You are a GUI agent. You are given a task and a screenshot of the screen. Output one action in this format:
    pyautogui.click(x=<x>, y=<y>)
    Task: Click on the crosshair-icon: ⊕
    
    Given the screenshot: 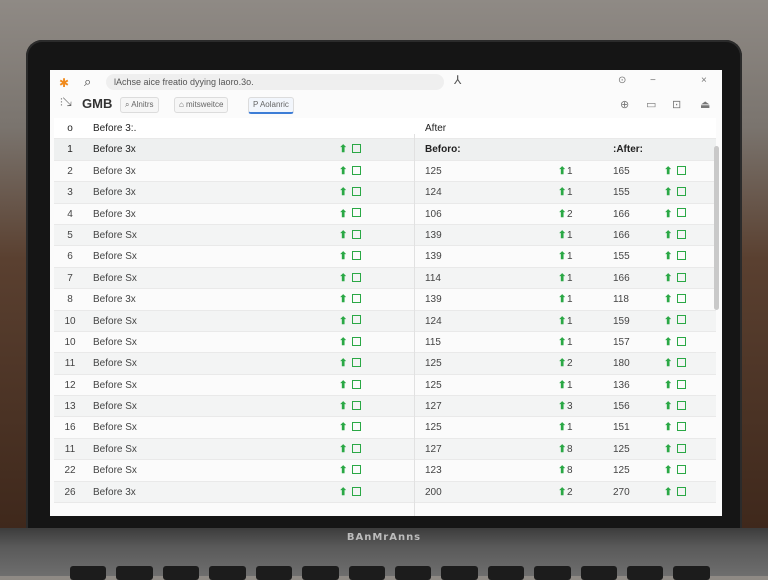 What is the action you would take?
    pyautogui.click(x=624, y=104)
    